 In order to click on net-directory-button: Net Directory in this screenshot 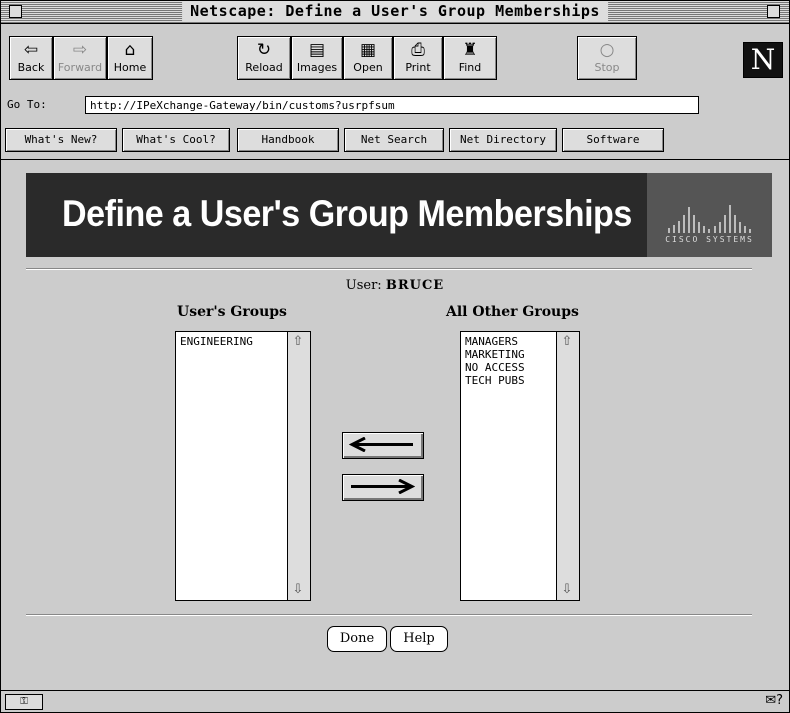, I will do `click(503, 140)`.